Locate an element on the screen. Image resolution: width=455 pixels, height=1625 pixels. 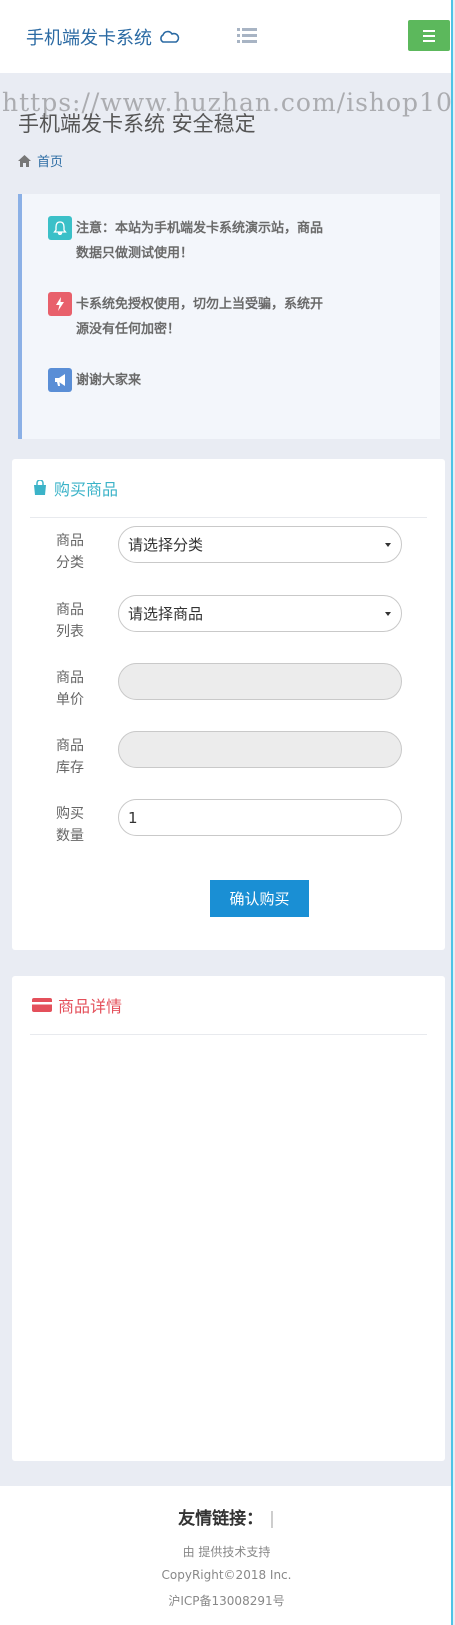
notice-item: 注意：本站为手机端发卡系统演示站，商品数据只做测试使用！ is located at coordinates (244, 241).